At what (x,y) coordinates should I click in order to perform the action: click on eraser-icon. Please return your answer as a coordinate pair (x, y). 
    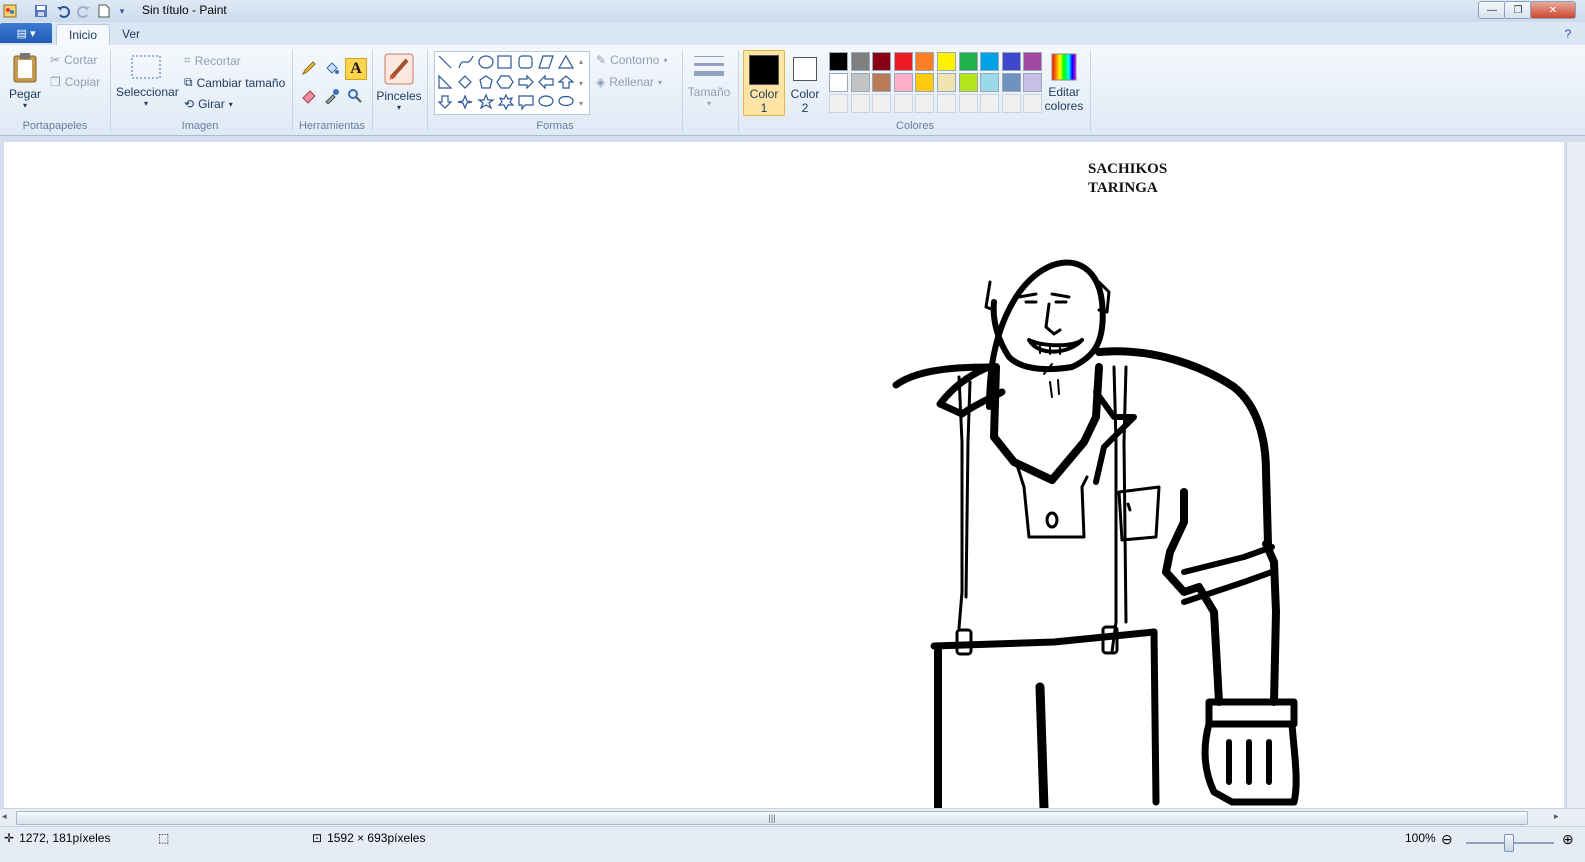
    Looking at the image, I should click on (309, 96).